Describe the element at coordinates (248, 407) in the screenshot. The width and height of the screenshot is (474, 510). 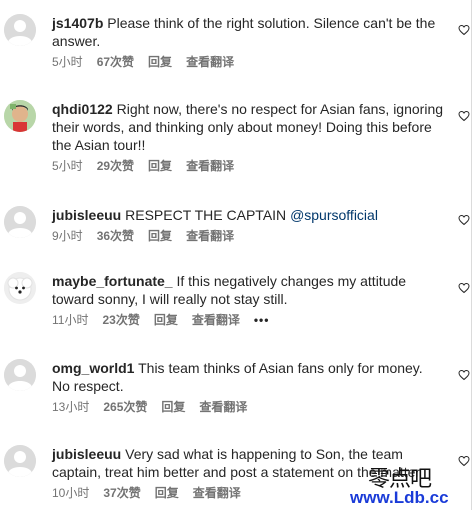
I see `comment-meta: 13小时 265次赞 回复 查看翻译` at that location.